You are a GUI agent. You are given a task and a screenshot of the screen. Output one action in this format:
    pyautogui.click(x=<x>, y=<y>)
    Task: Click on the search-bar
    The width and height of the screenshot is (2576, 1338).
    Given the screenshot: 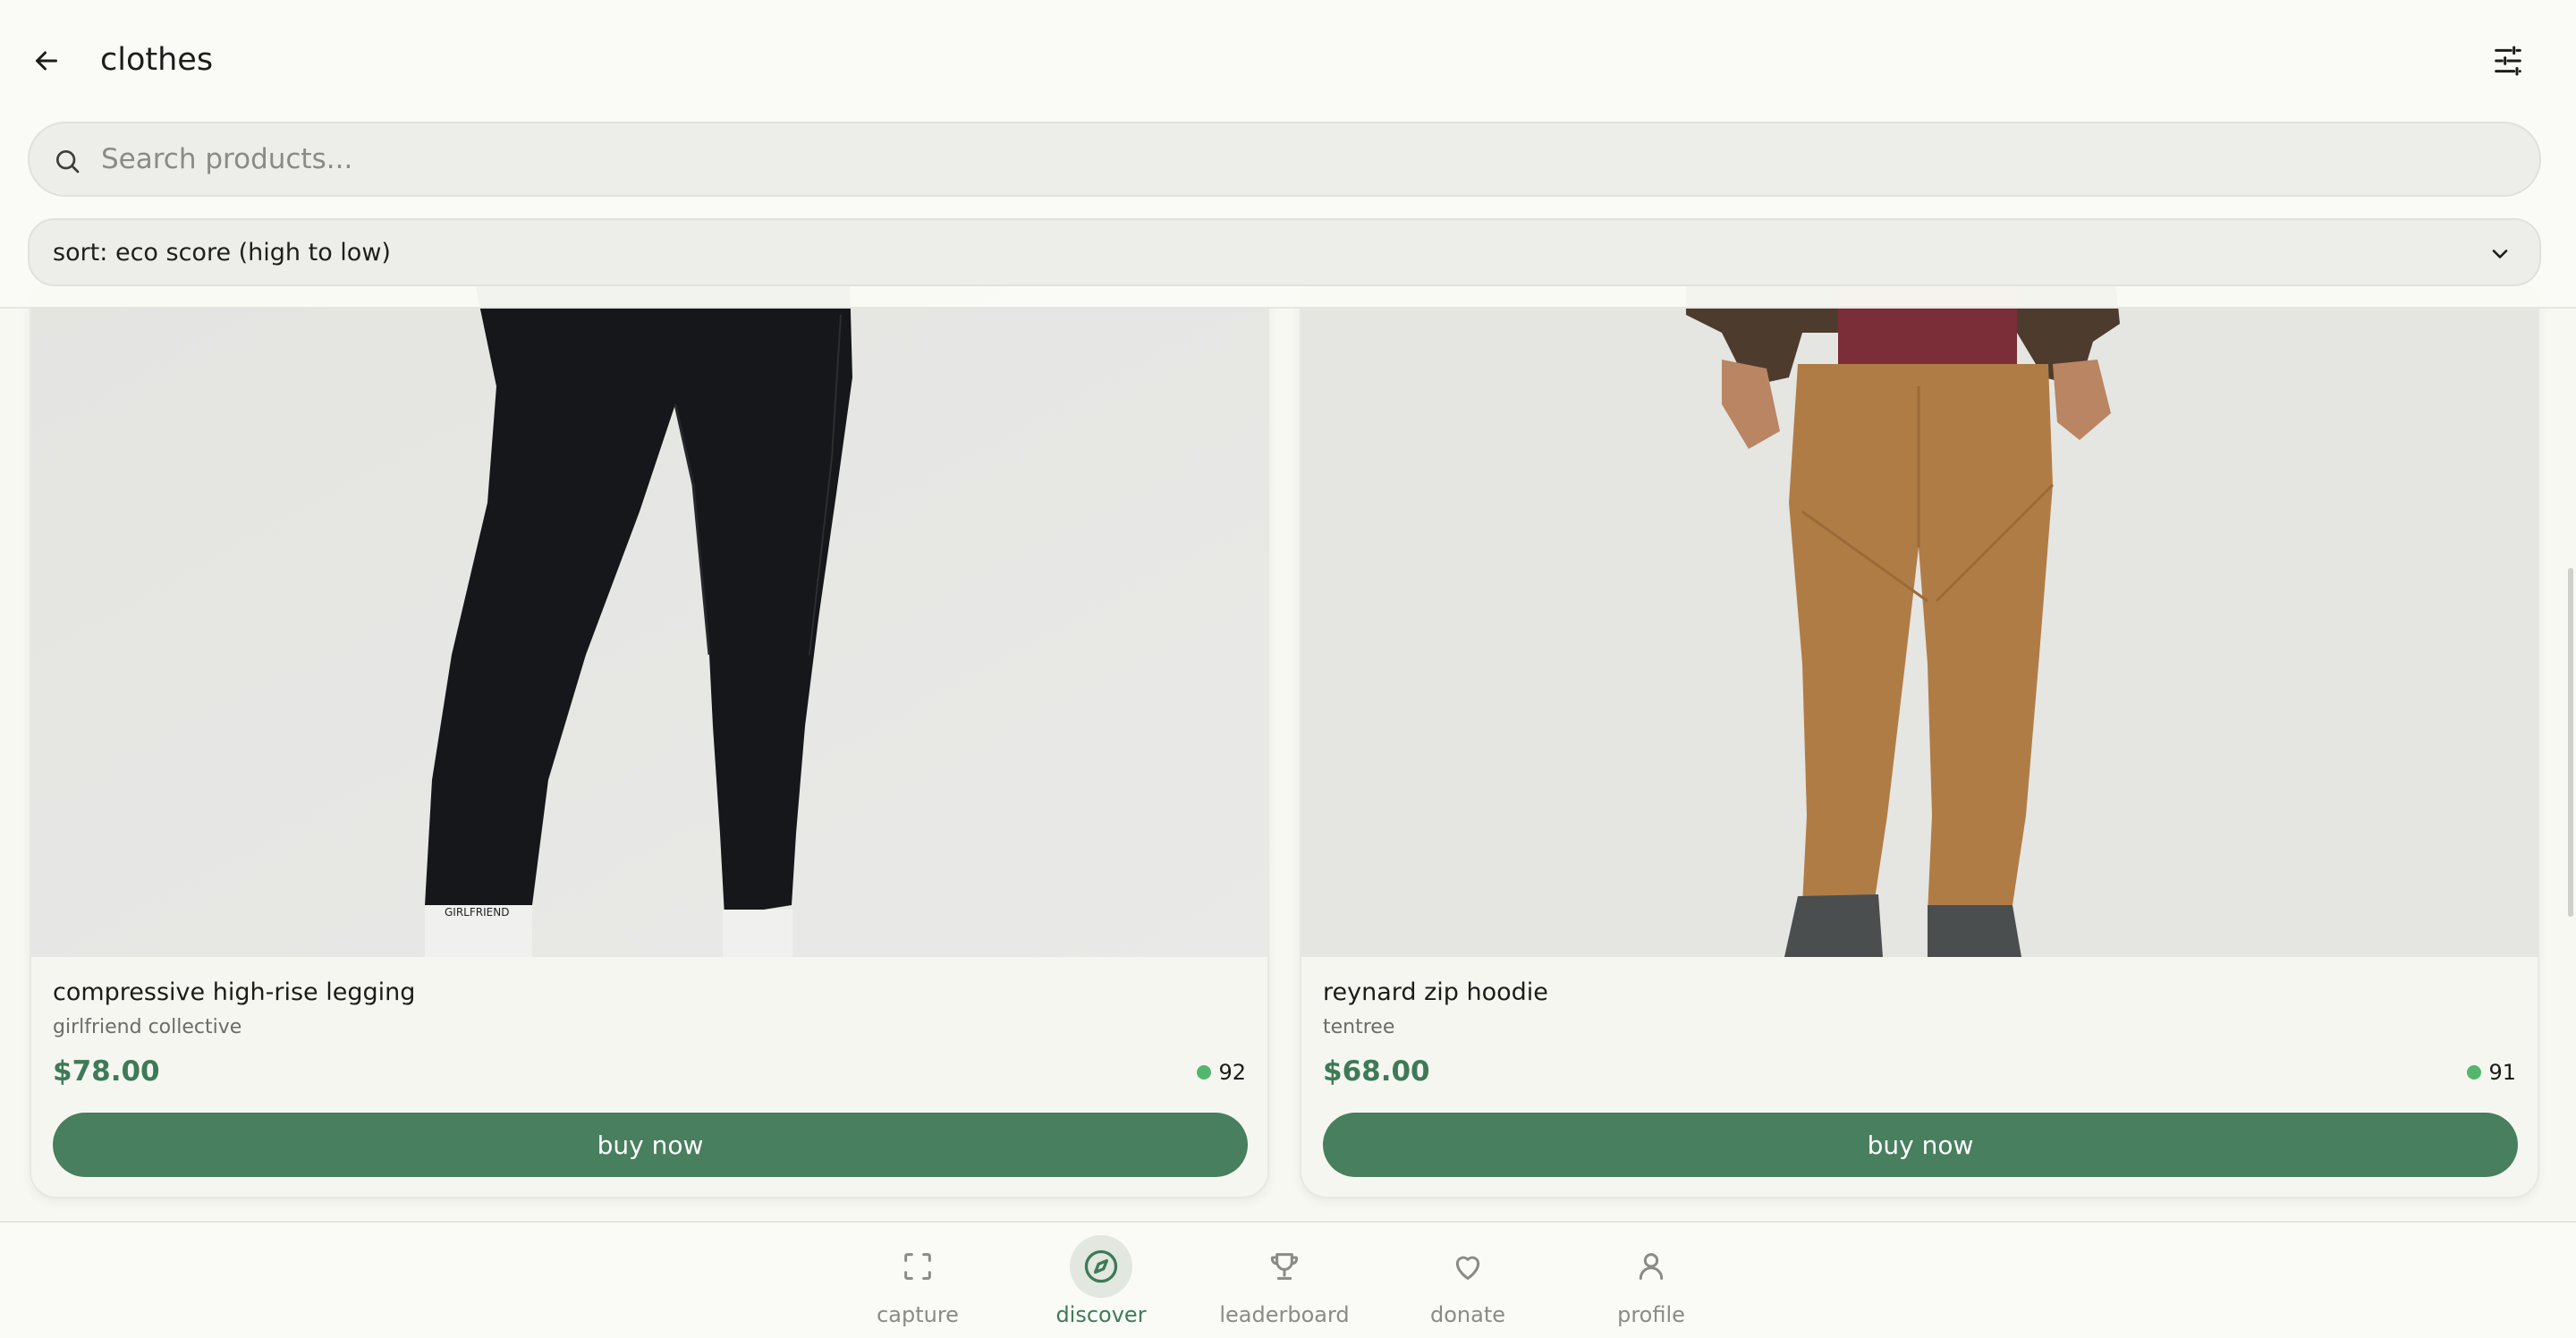 What is the action you would take?
    pyautogui.click(x=1284, y=159)
    